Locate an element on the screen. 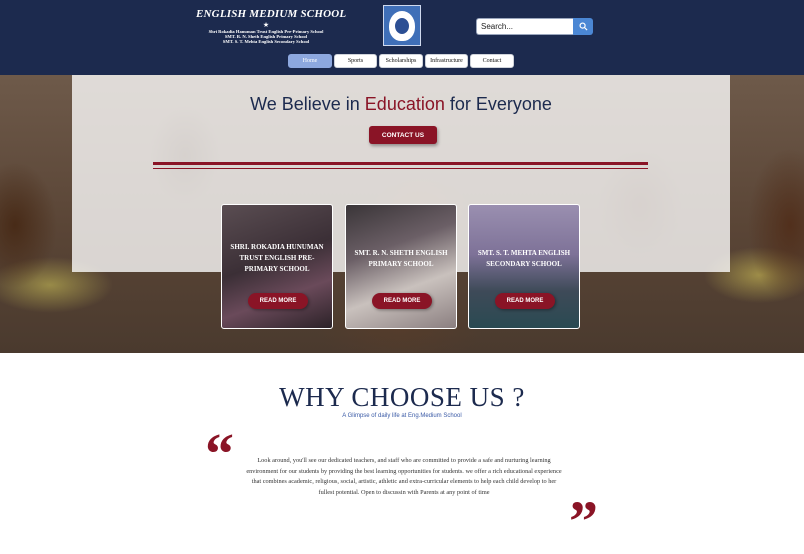 The height and width of the screenshot is (554, 804). search-button is located at coordinates (583, 26).